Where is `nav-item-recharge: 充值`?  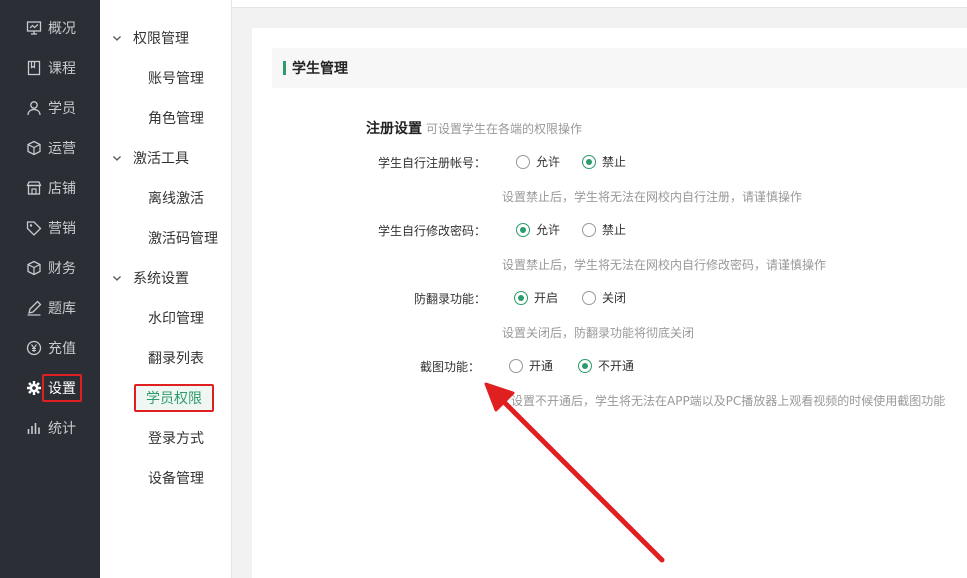 nav-item-recharge: 充值 is located at coordinates (50, 348).